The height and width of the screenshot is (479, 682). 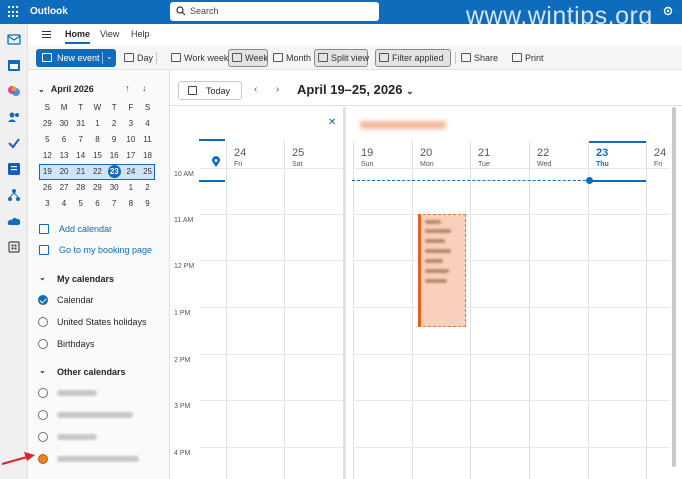 I want to click on split-day-header: 24 Fri, so click(x=255, y=158).